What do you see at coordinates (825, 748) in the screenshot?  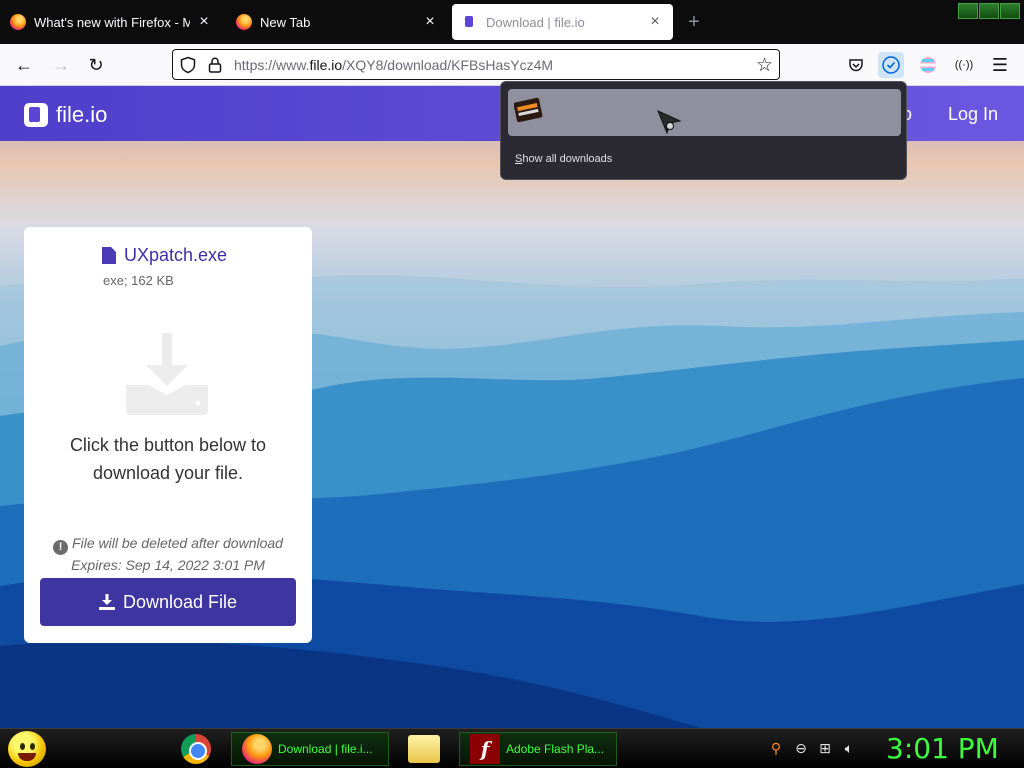 I see `network-icon: ⊞` at bounding box center [825, 748].